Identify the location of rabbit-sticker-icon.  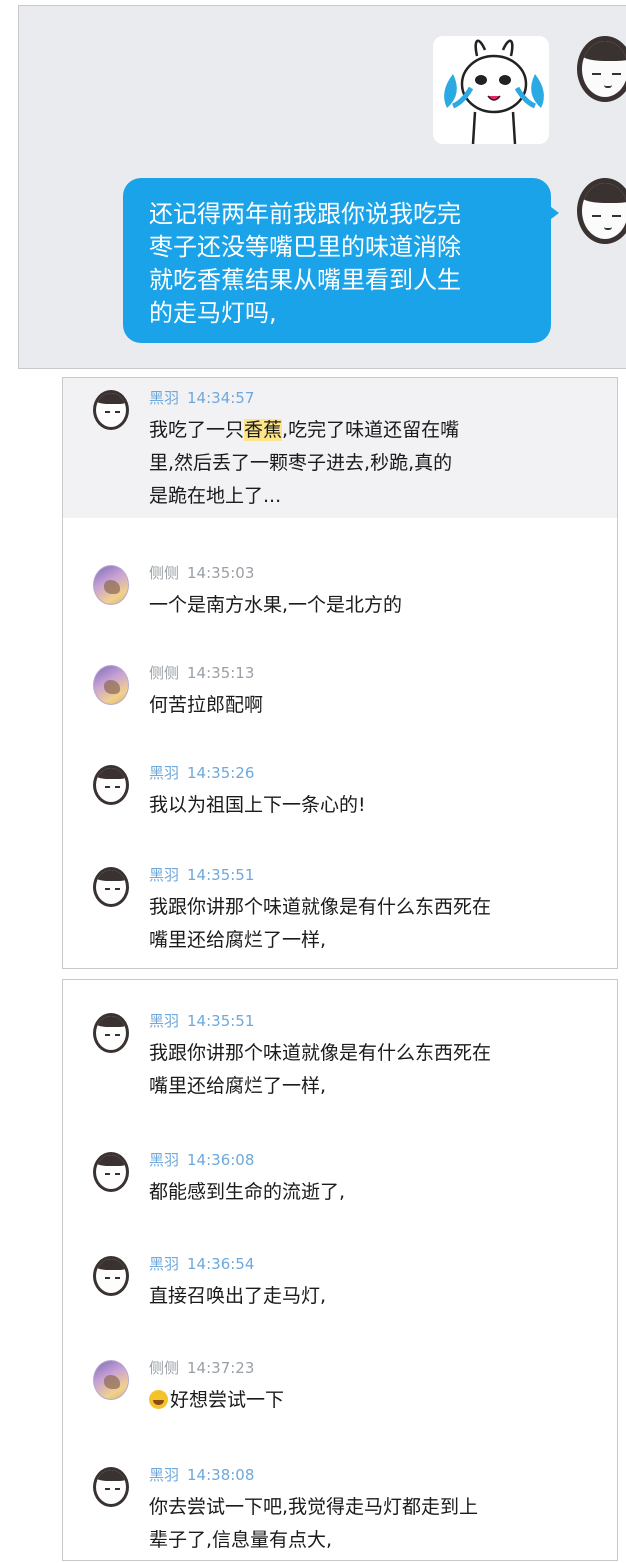
(494, 92).